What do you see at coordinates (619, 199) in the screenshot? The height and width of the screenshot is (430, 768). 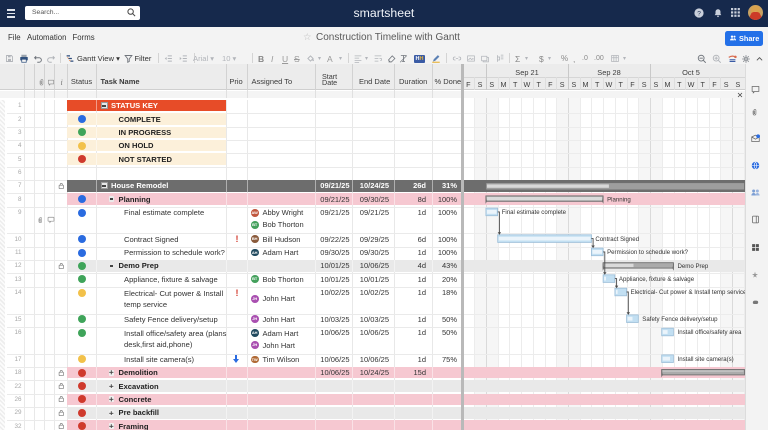 I see `svg-text: Planning` at bounding box center [619, 199].